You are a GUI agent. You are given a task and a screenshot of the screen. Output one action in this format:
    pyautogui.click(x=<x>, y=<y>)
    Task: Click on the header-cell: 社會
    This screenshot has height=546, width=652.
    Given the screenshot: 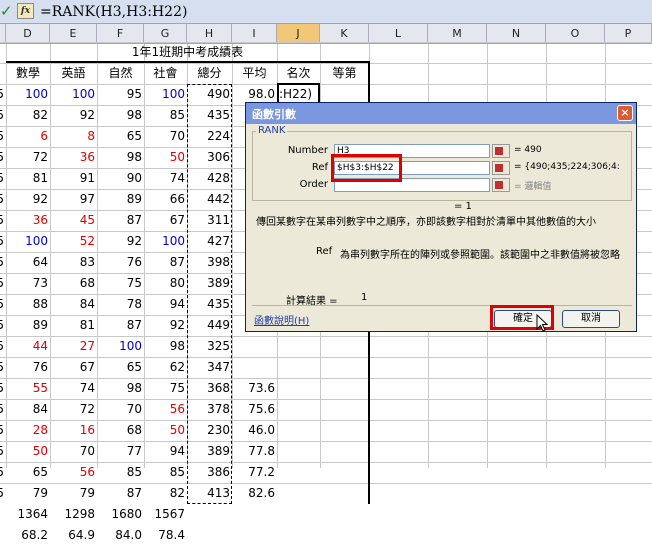 What is the action you would take?
    pyautogui.click(x=165, y=73)
    